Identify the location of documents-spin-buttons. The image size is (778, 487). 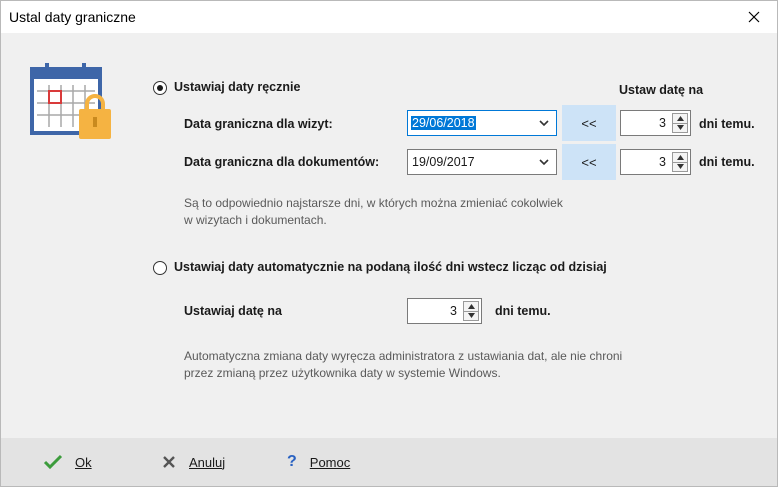
(680, 162).